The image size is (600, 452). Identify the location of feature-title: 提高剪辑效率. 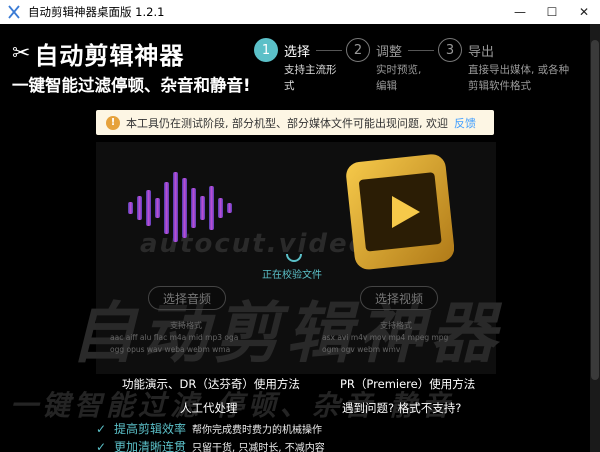
(150, 429).